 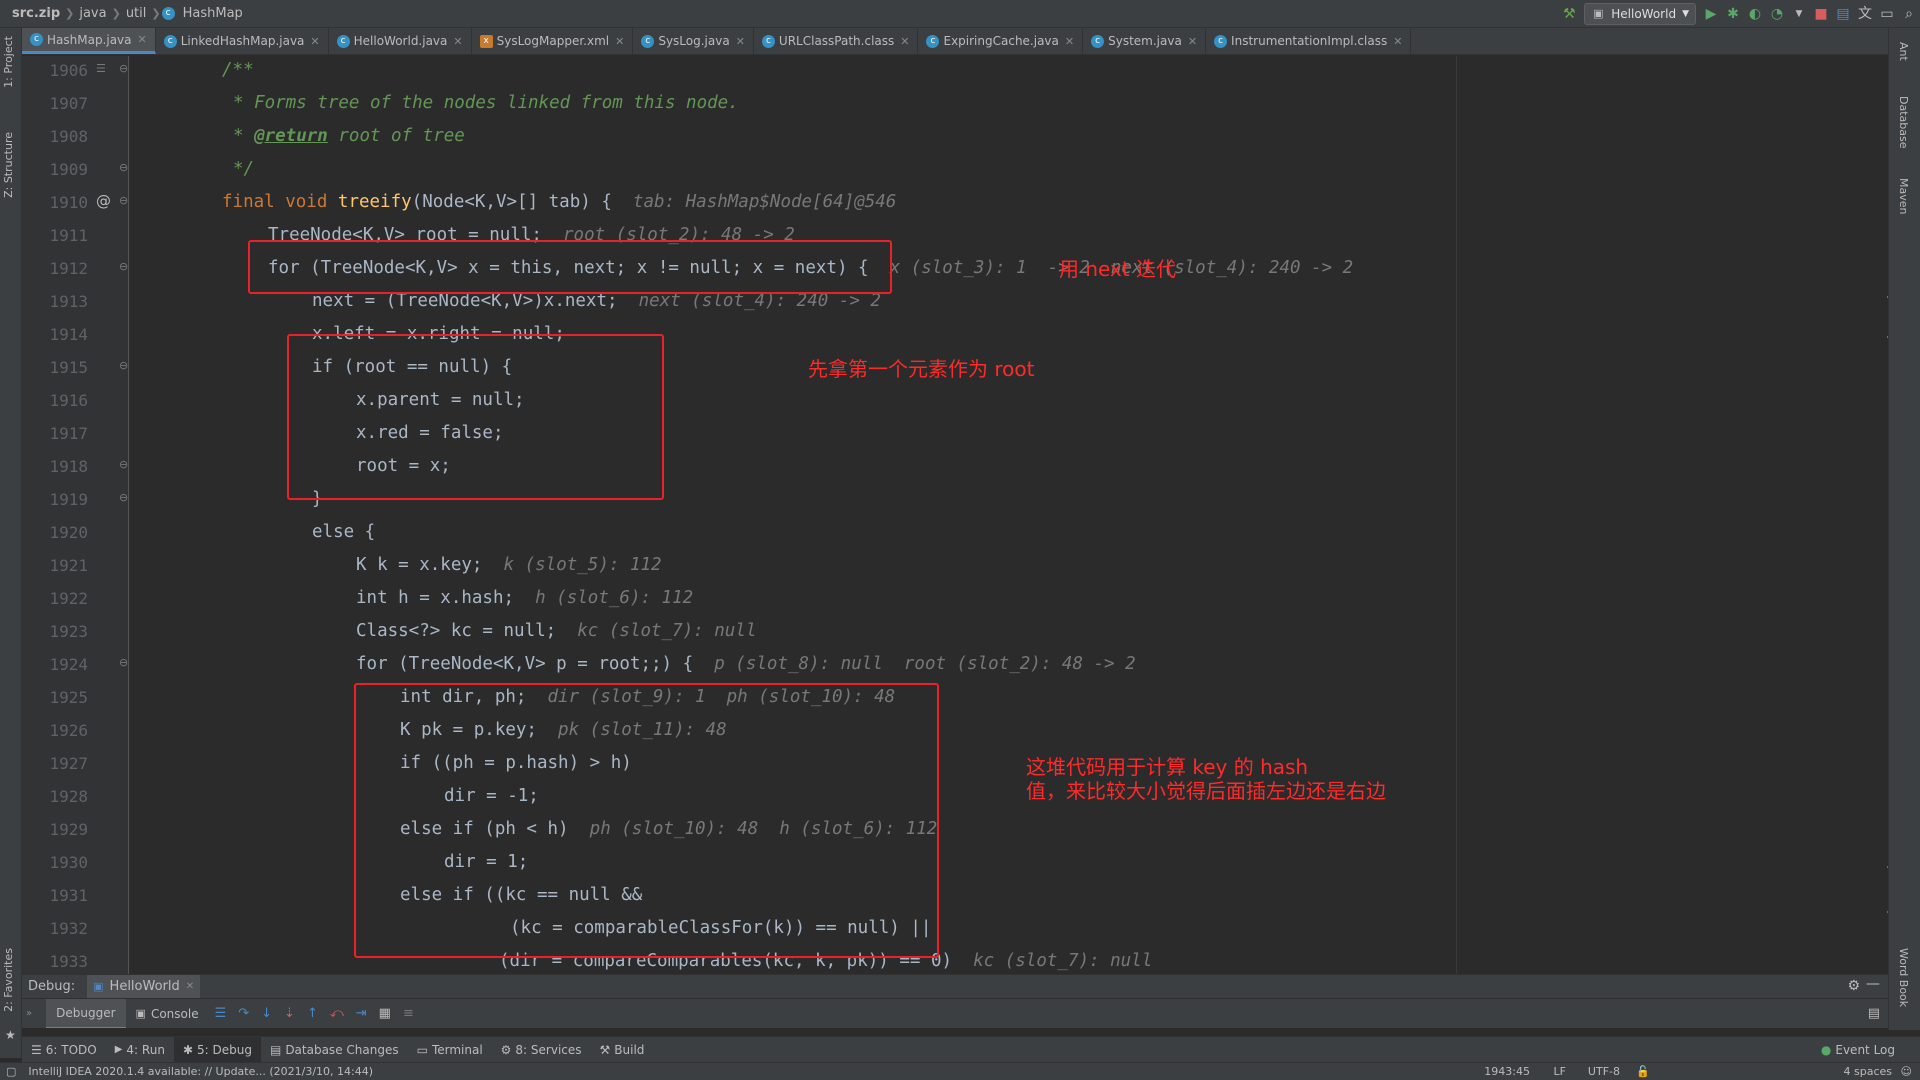 I want to click on tab-label: HashMap.java, so click(x=89, y=39).